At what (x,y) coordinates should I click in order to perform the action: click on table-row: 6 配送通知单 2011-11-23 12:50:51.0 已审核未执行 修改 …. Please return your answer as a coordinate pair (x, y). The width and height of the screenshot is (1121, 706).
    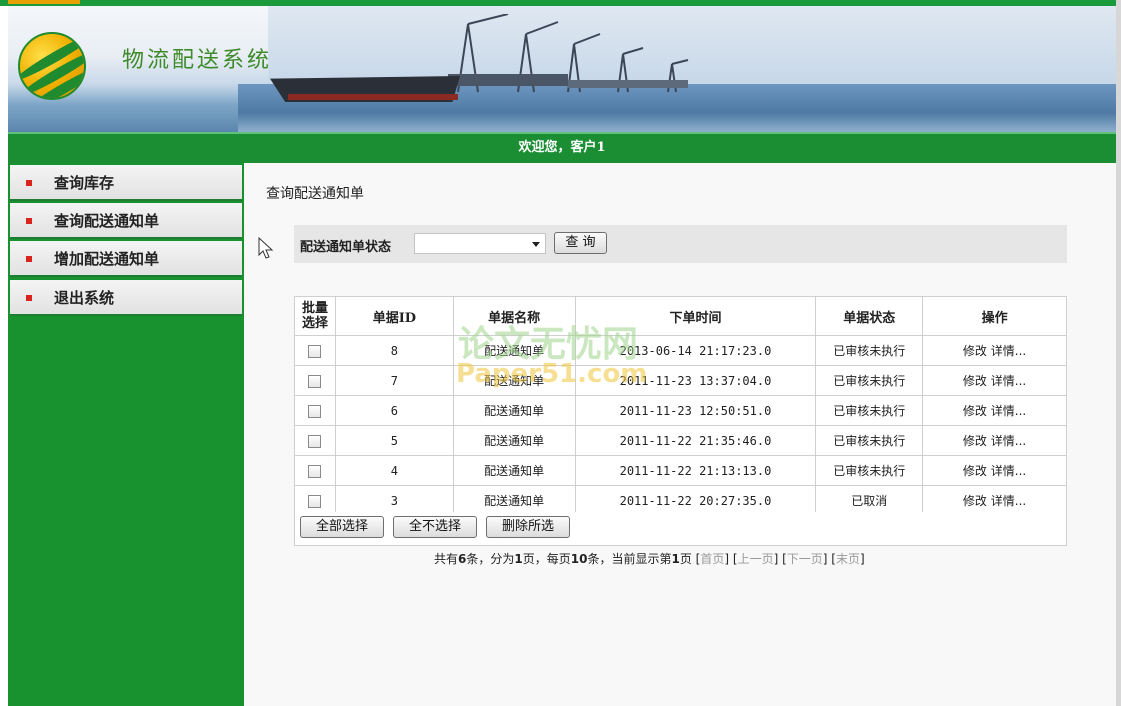
    Looking at the image, I should click on (680, 410).